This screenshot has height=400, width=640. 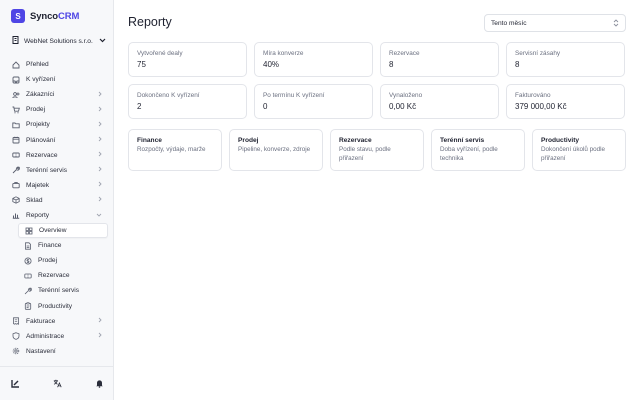 I want to click on sidebar-item-reporty: Reporty, so click(x=57, y=215).